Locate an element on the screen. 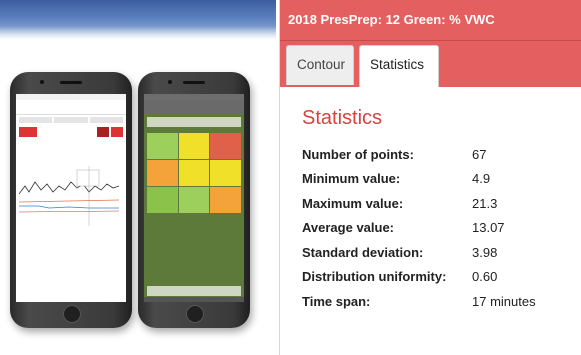  stat-row: Average value: 13.07 is located at coordinates (419, 228).